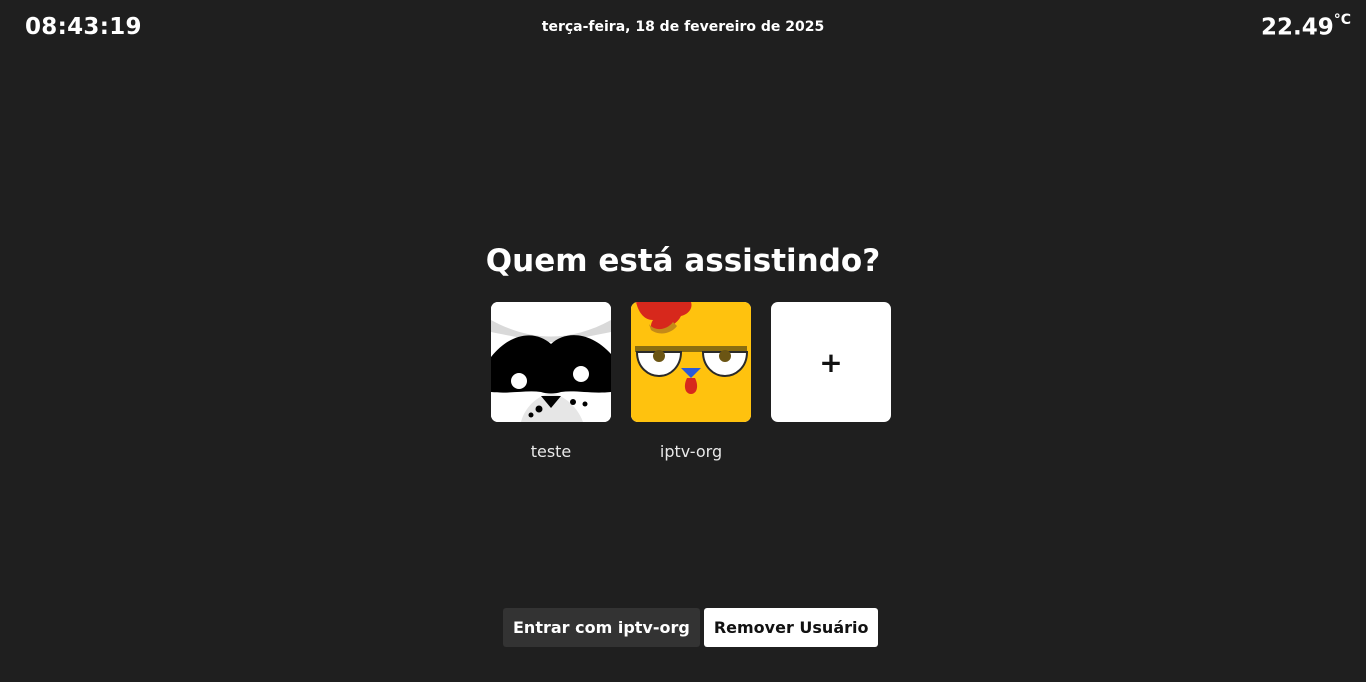 The image size is (1366, 682). What do you see at coordinates (683, 261) in the screenshot?
I see `page-title: Quem está assistindo?` at bounding box center [683, 261].